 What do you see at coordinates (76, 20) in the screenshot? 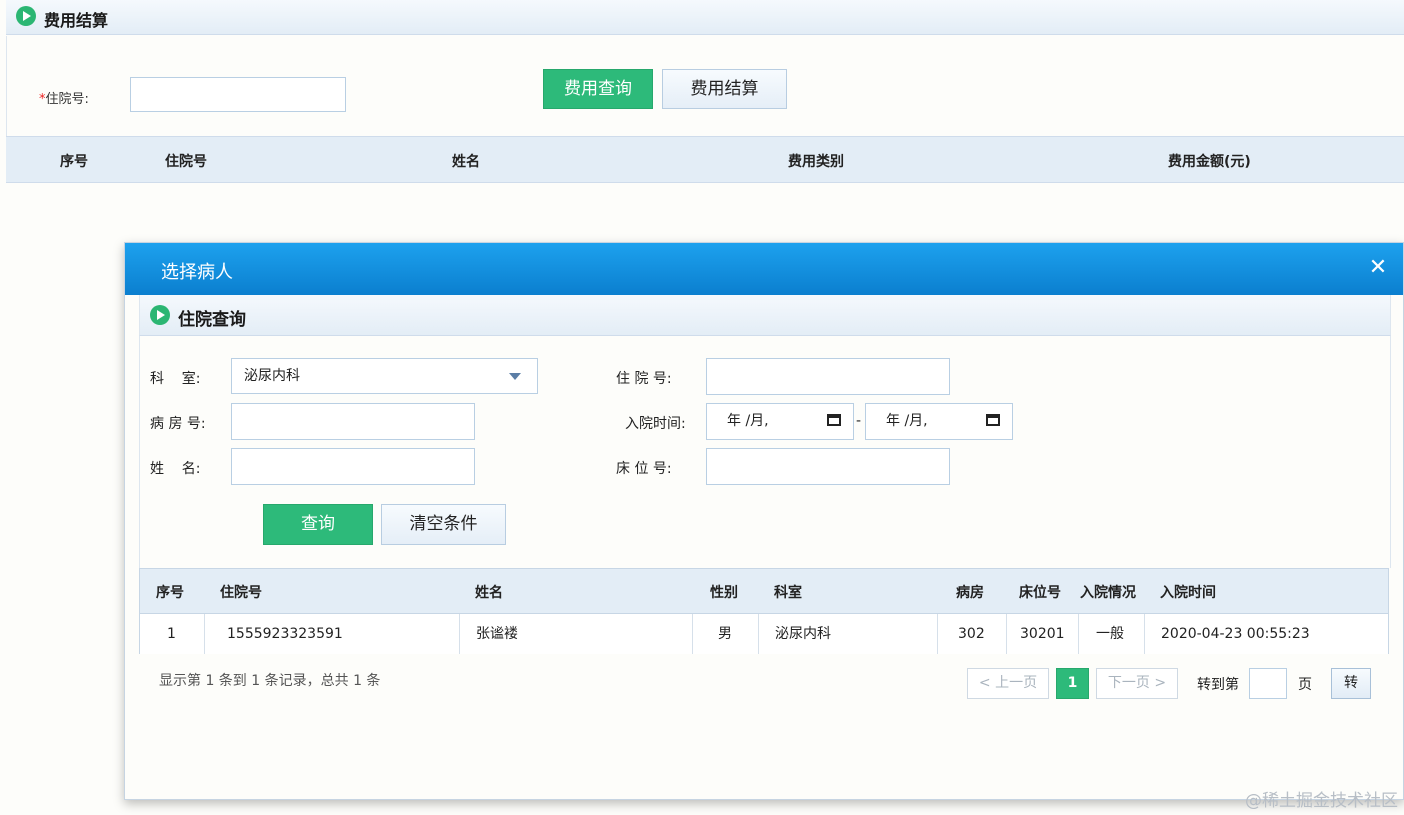
I see `page-title: 费用结算` at bounding box center [76, 20].